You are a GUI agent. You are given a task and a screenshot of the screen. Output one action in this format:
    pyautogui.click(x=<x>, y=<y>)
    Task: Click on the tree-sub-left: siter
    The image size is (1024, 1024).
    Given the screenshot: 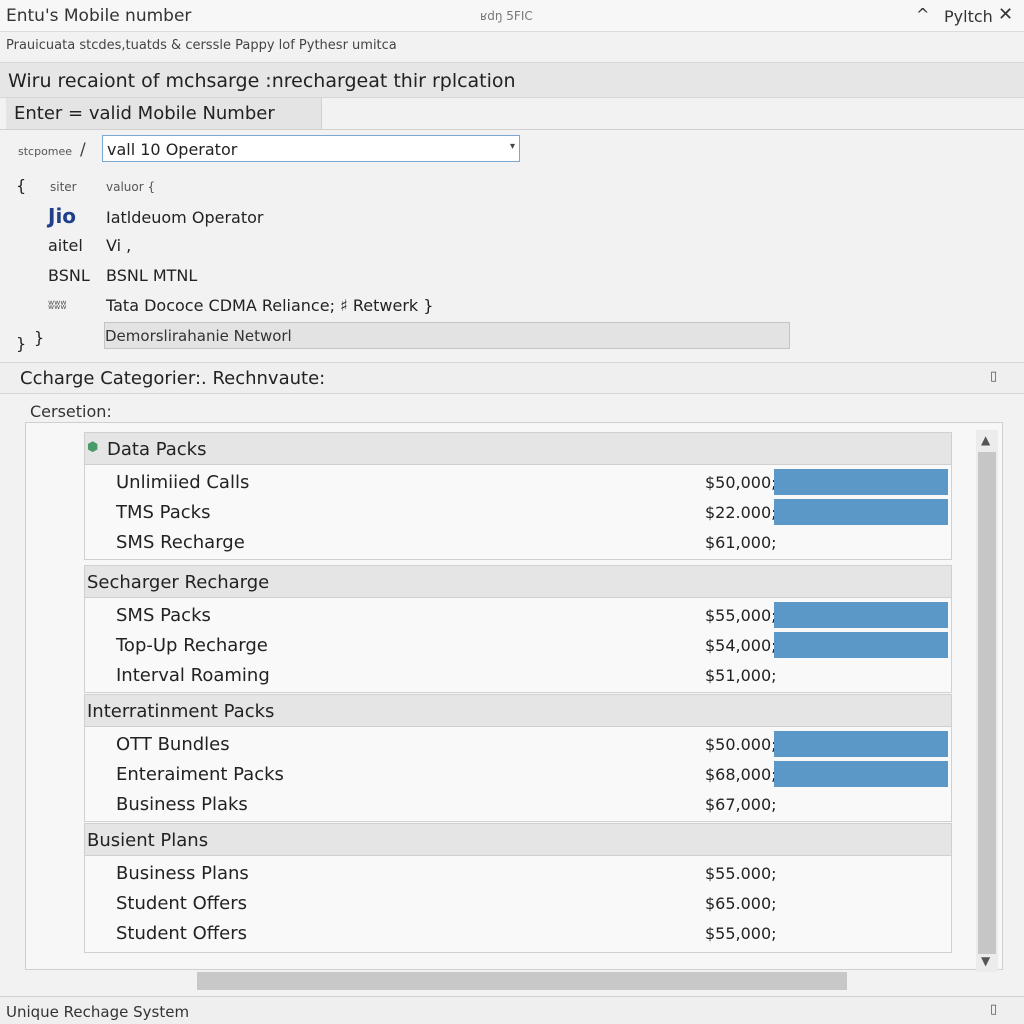 What is the action you would take?
    pyautogui.click(x=63, y=187)
    